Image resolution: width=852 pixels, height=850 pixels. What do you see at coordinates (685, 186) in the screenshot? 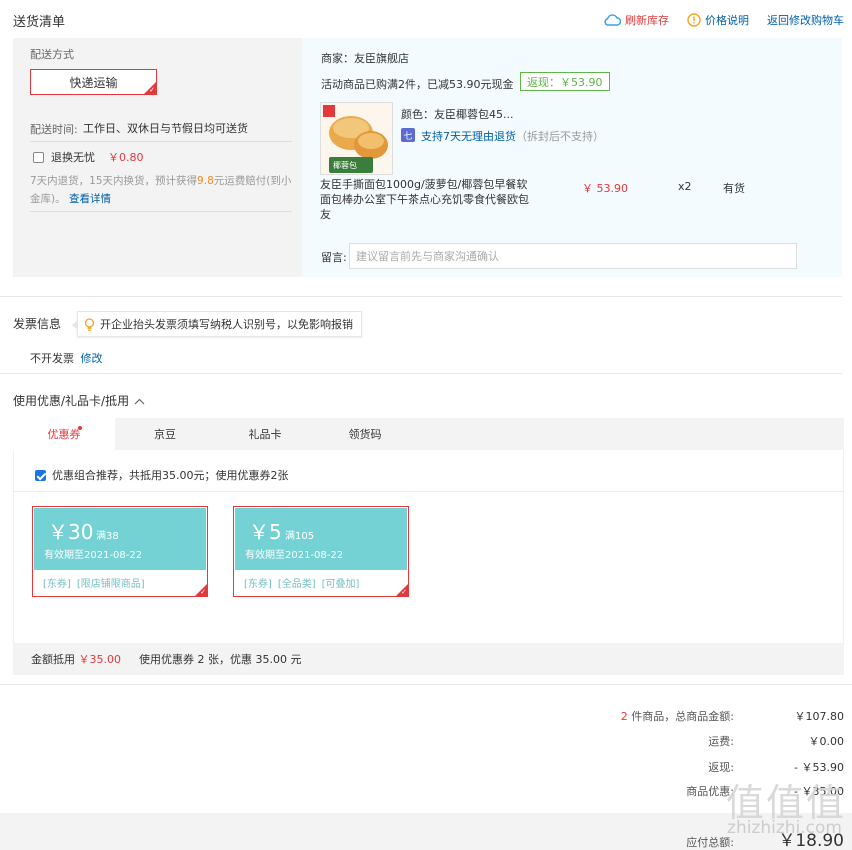
I see `product-qty: x2` at bounding box center [685, 186].